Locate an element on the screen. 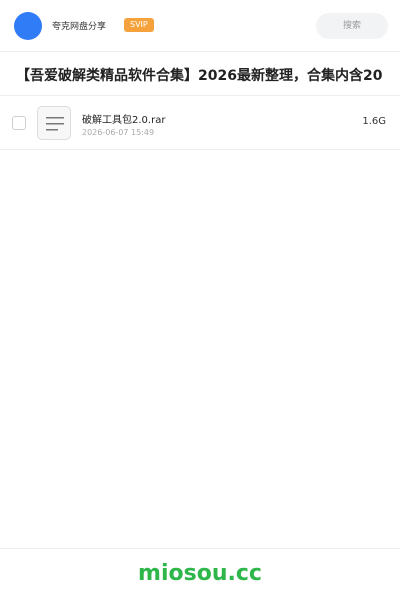 The width and height of the screenshot is (400, 600). file-checkbox is located at coordinates (19, 123).